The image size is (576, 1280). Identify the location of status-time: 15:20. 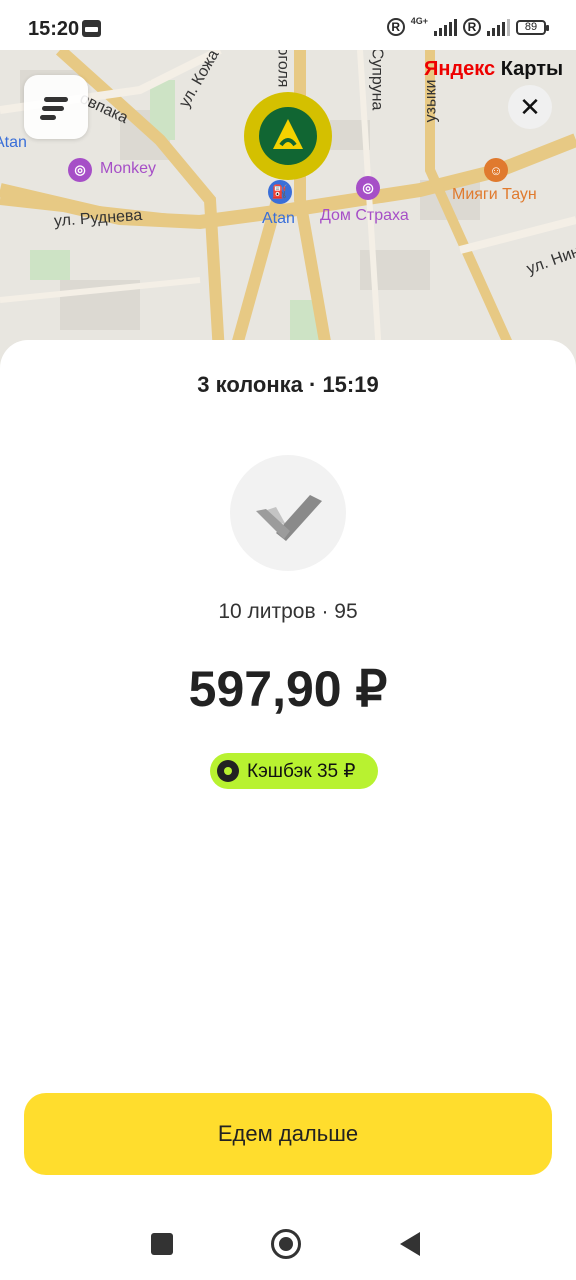
(54, 29).